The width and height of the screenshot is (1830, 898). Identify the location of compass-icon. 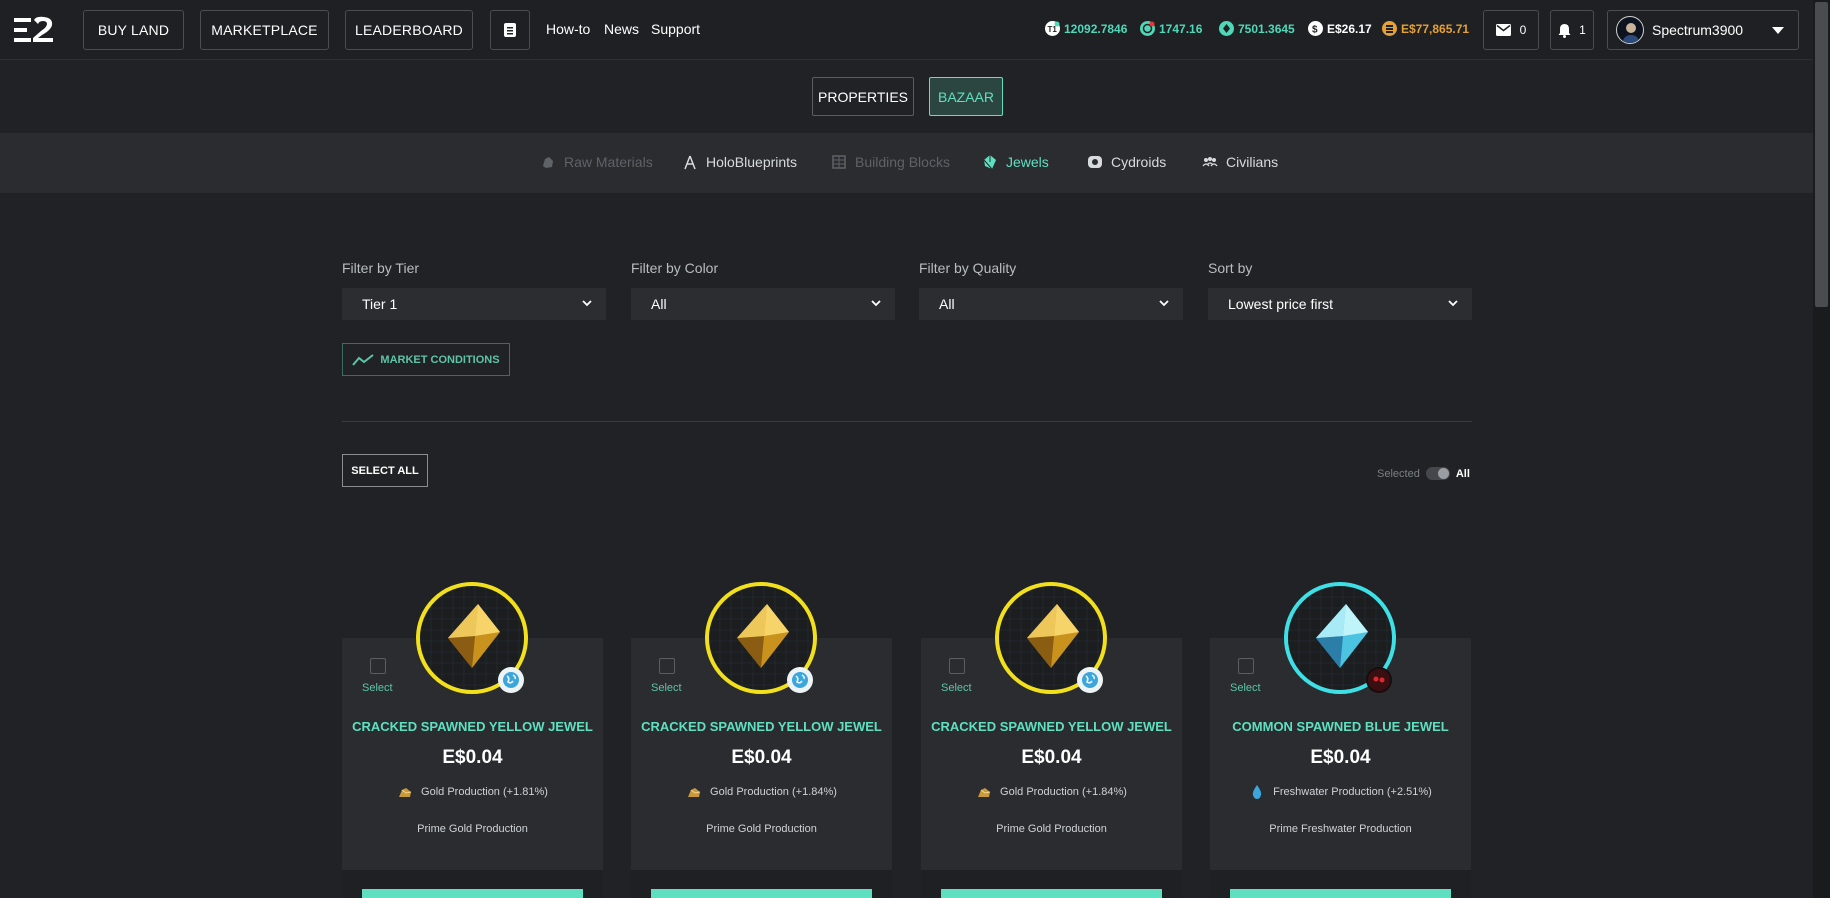
(690, 162).